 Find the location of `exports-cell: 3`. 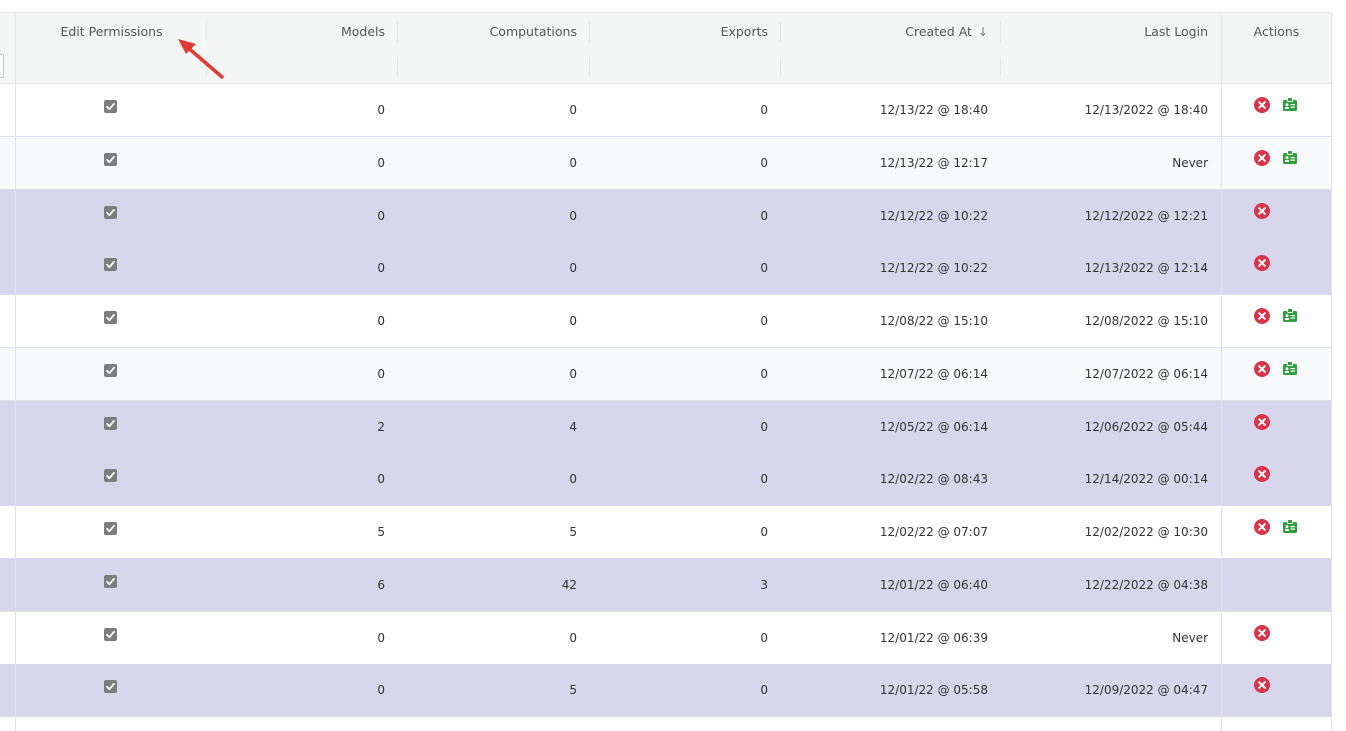

exports-cell: 3 is located at coordinates (764, 584).